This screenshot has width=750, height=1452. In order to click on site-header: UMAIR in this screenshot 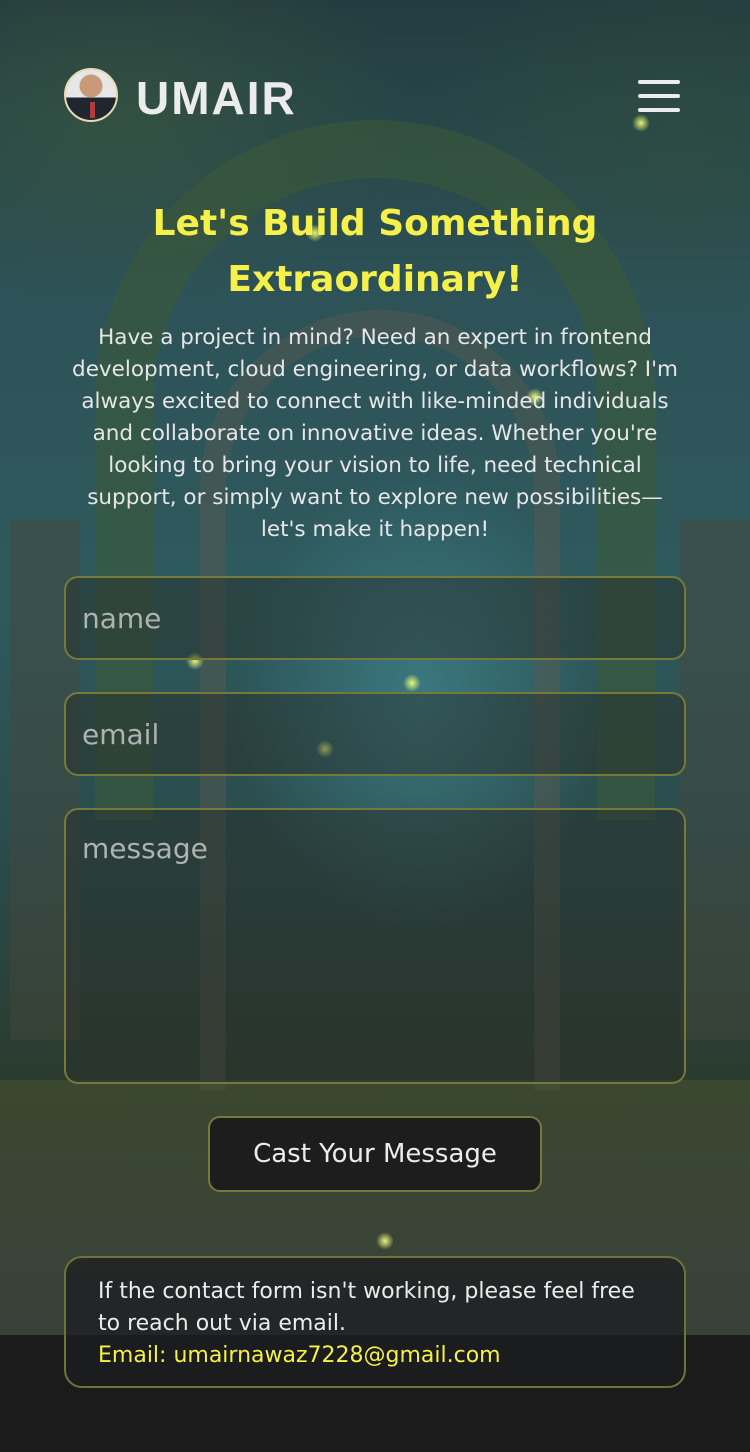, I will do `click(373, 97)`.